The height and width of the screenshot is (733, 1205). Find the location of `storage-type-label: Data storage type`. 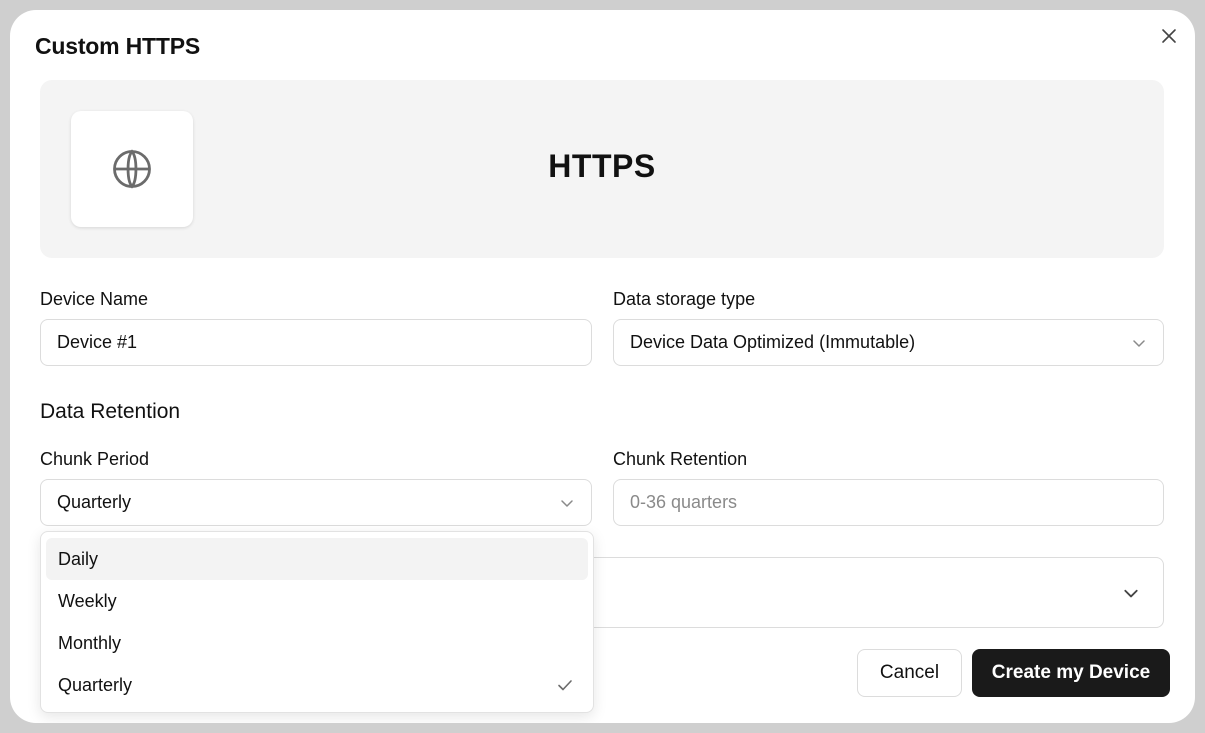

storage-type-label: Data storage type is located at coordinates (684, 299).